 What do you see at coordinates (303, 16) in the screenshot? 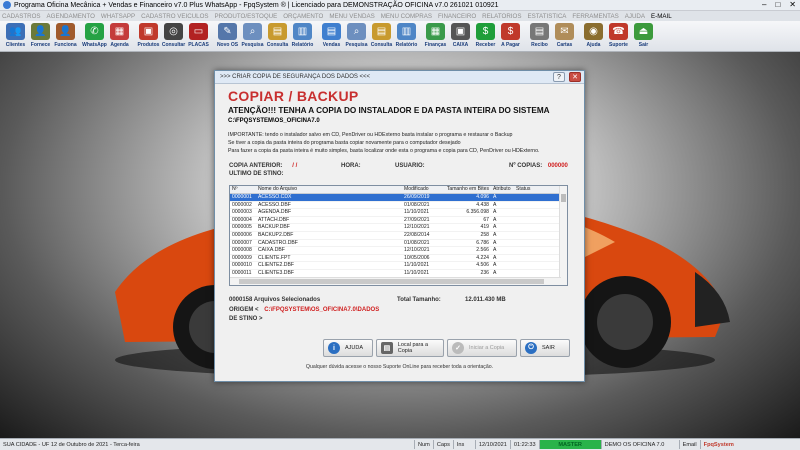
I see `menu-item: ORÇAMENTO` at bounding box center [303, 16].